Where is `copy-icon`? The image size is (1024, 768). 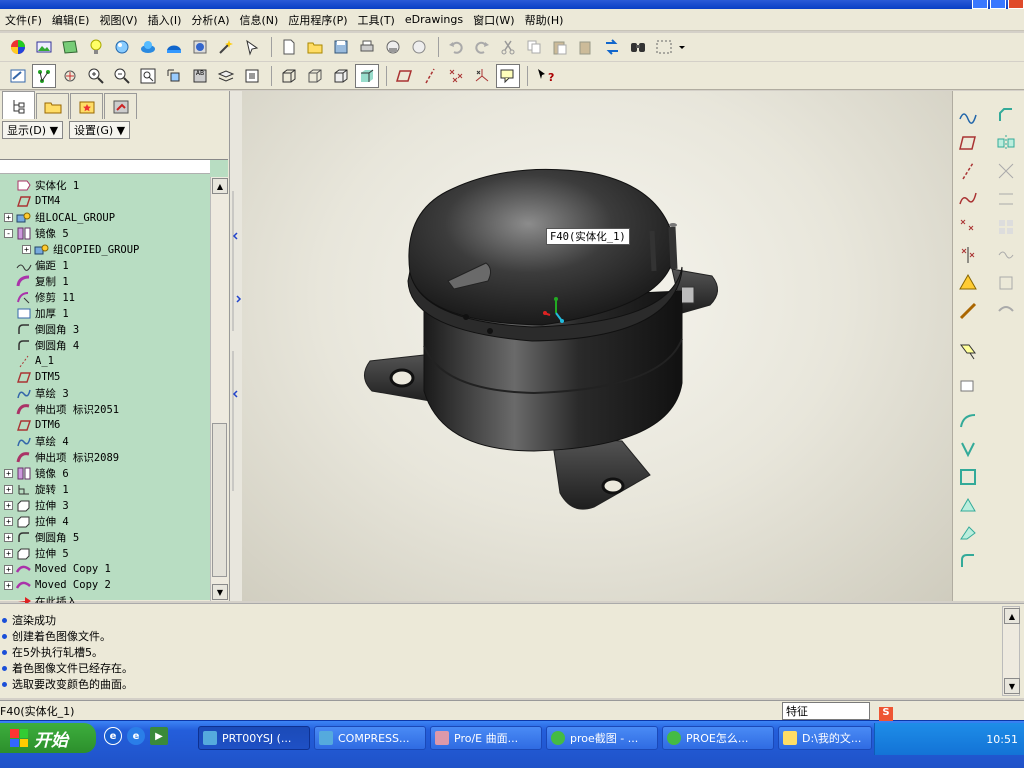
copy-icon is located at coordinates (534, 47).